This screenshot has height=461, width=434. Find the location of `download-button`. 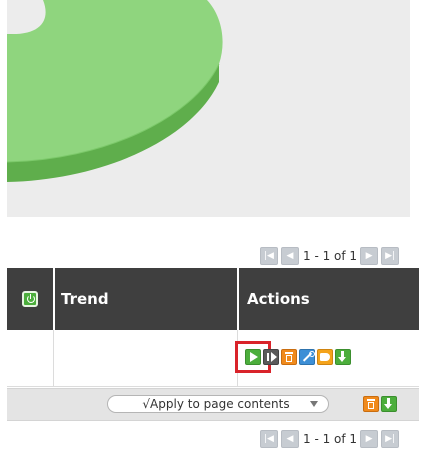

download-button is located at coordinates (343, 357).